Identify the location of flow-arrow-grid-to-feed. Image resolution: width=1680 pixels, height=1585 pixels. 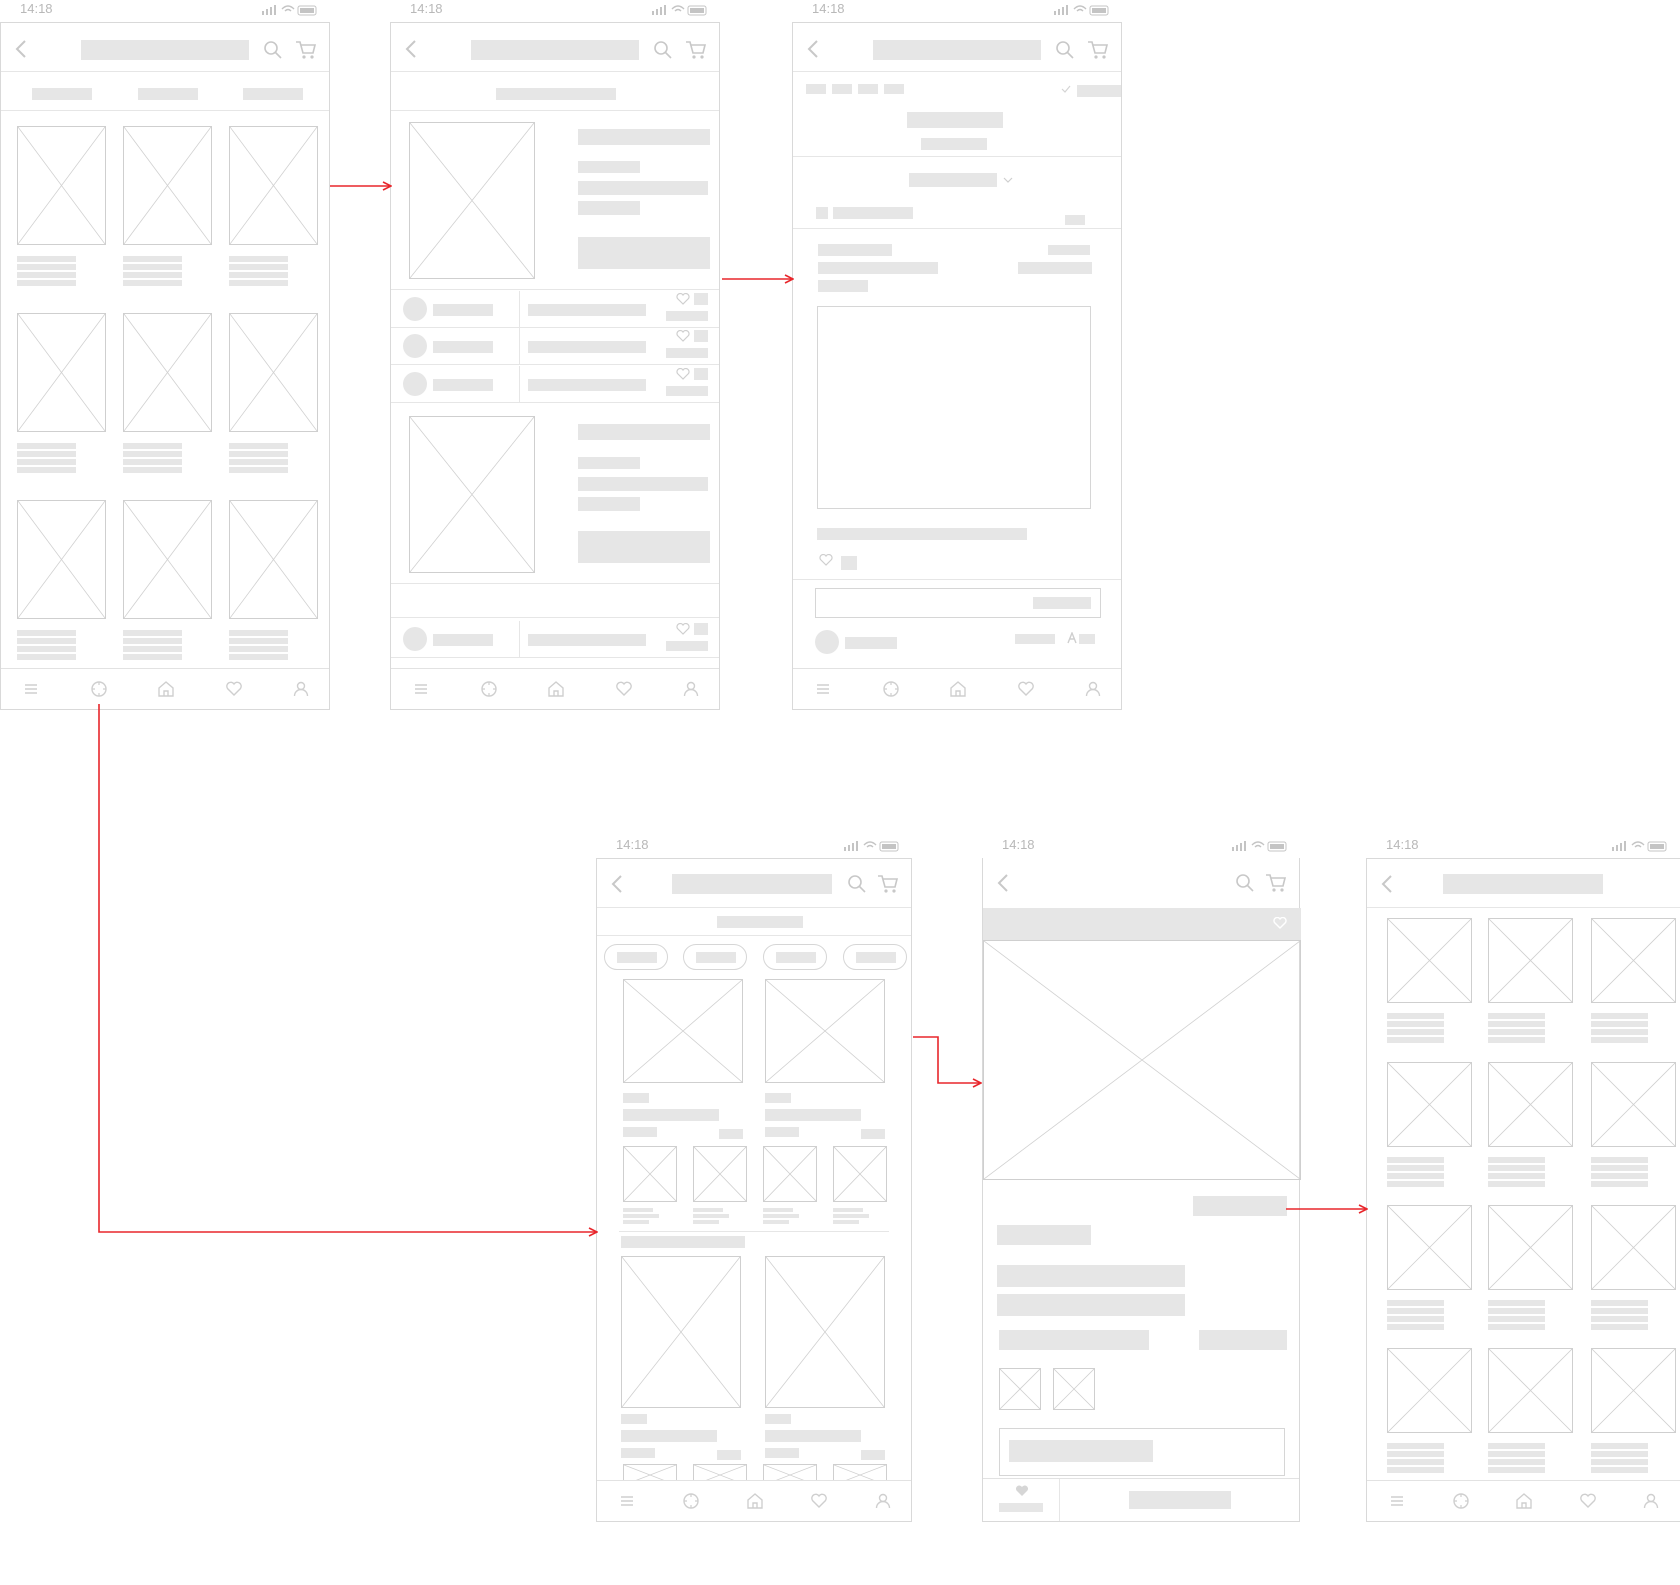
(347, 968).